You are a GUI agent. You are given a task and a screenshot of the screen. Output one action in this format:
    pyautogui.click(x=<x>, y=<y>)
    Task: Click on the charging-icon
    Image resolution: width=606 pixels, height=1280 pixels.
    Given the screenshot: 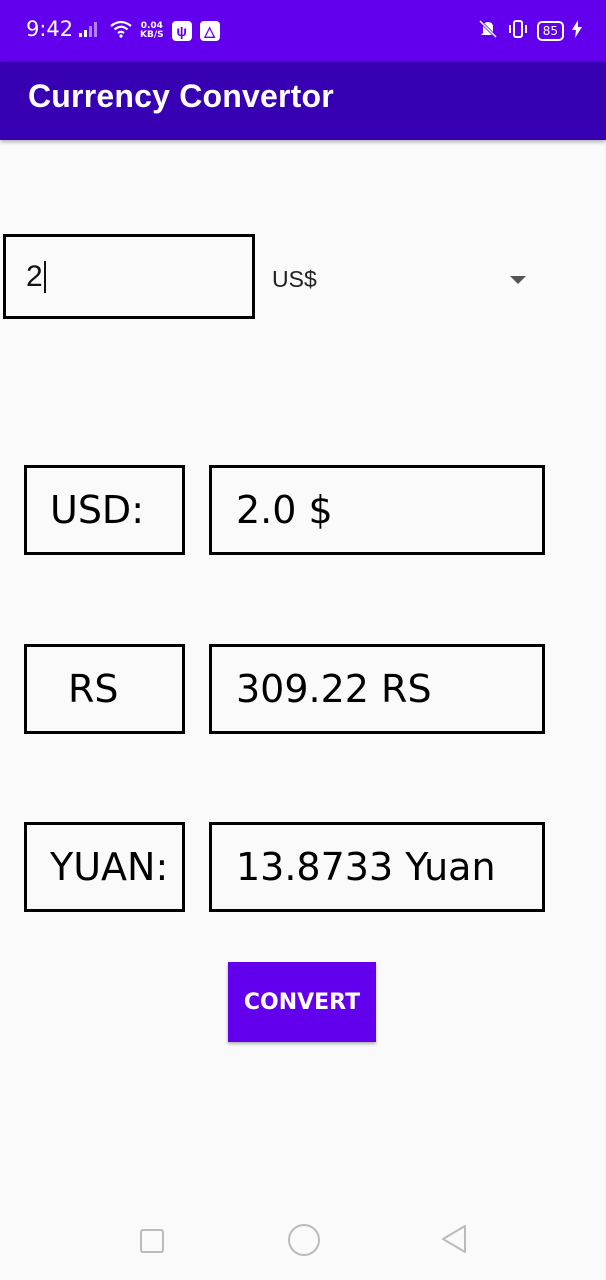 What is the action you would take?
    pyautogui.click(x=577, y=31)
    